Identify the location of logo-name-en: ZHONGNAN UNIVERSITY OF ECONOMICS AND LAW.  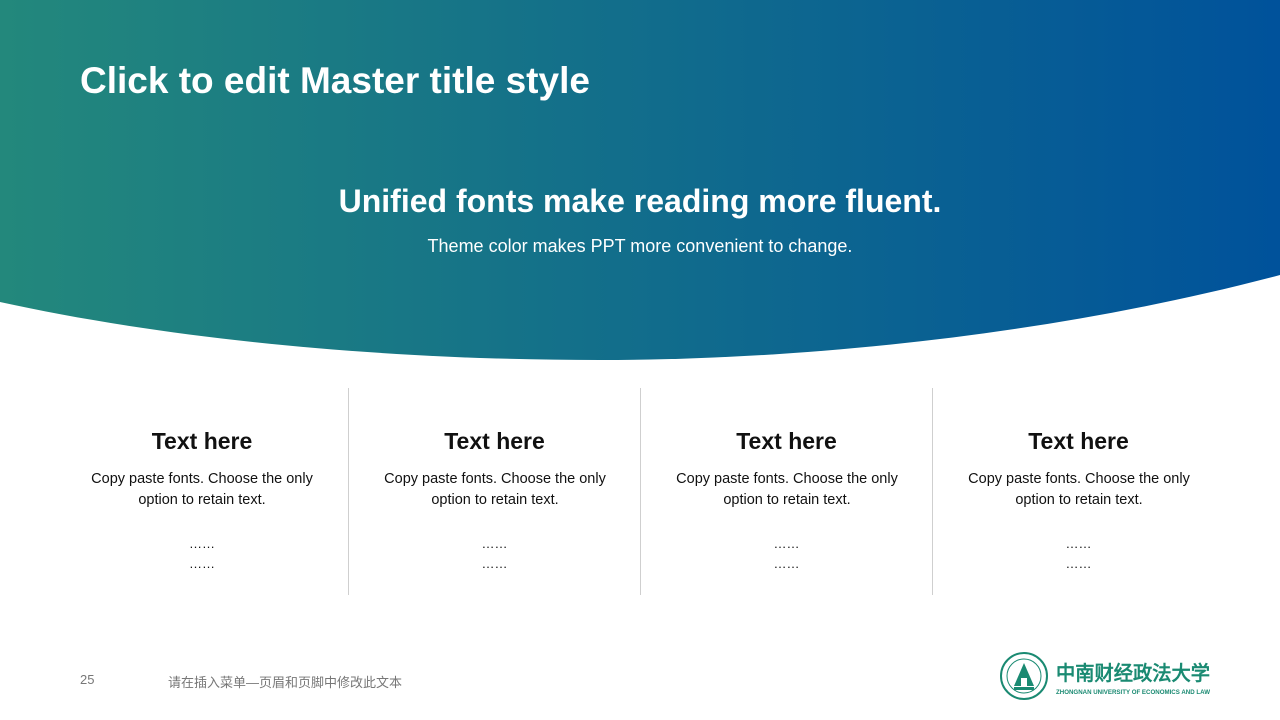
(1133, 693).